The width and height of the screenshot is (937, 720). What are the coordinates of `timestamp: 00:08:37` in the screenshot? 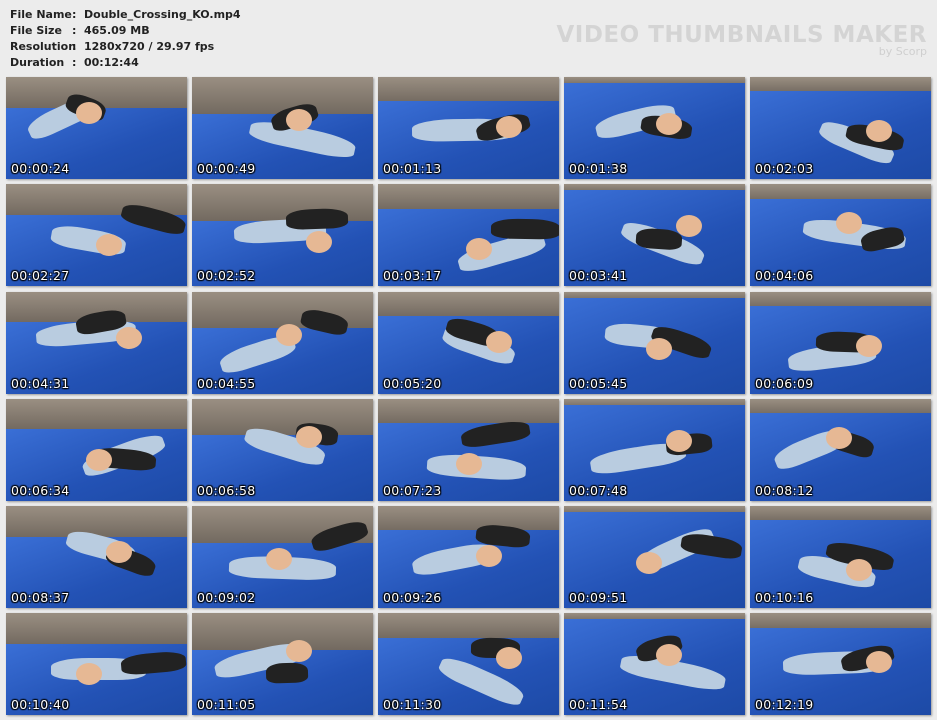 It's located at (40, 597).